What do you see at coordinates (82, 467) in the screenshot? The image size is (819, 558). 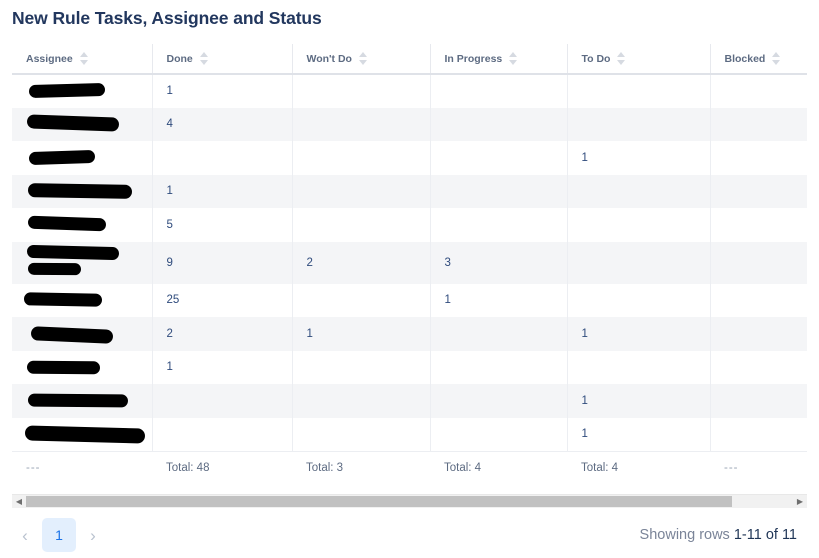 I see `total-assignee: ---` at bounding box center [82, 467].